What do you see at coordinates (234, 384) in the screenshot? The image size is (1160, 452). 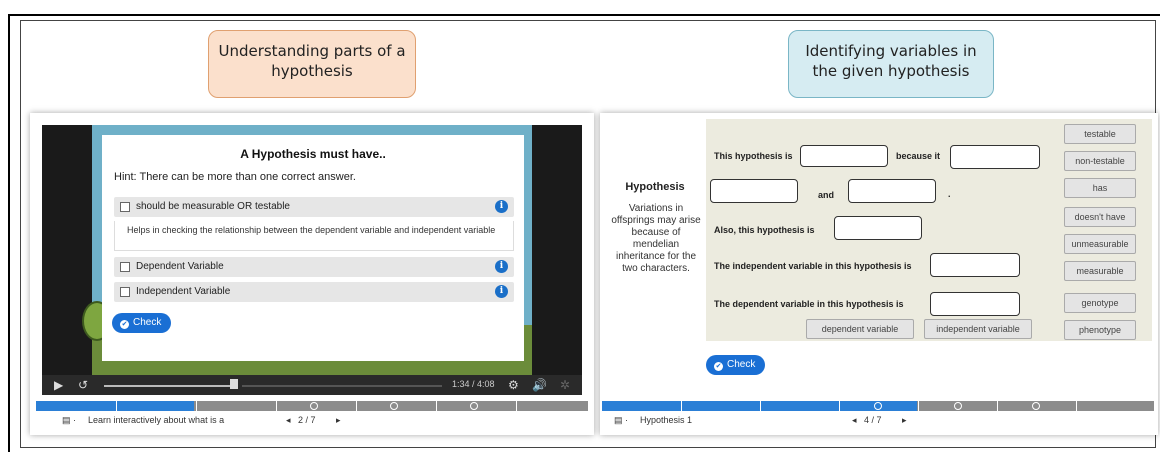 I see `scrubber-handle` at bounding box center [234, 384].